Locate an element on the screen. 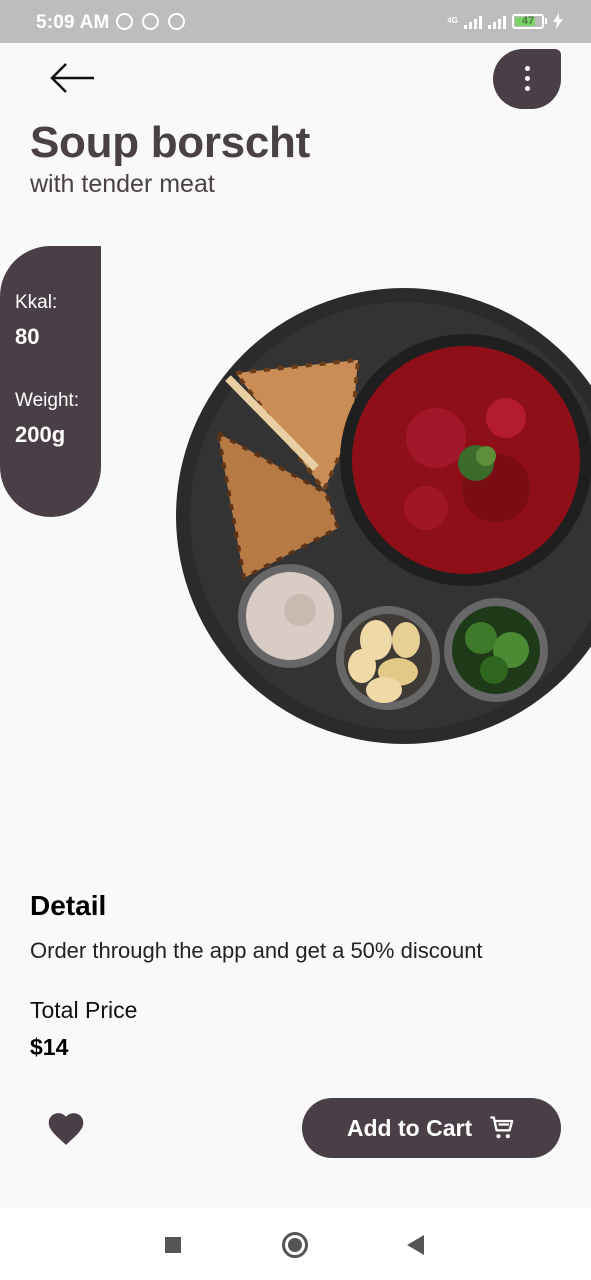 This screenshot has width=591, height=1280. status-icons-left is located at coordinates (150, 21).